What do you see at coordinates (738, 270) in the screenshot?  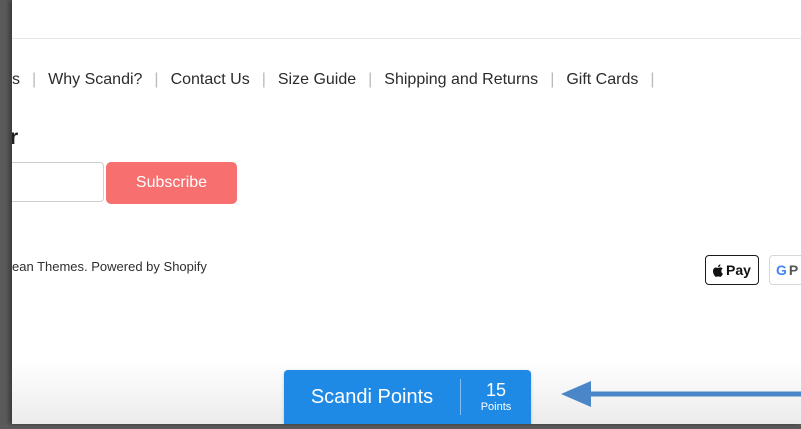 I see `apple-pay-label: Pay` at bounding box center [738, 270].